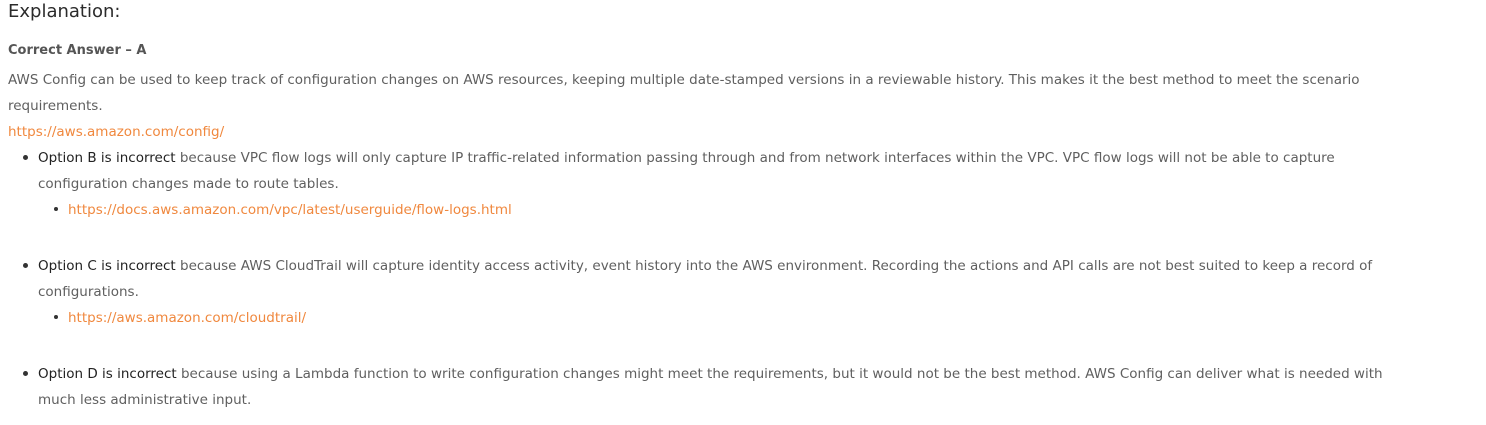 Image resolution: width=1486 pixels, height=425 pixels. What do you see at coordinates (64, 11) in the screenshot?
I see `explanation-heading: Explanation:` at bounding box center [64, 11].